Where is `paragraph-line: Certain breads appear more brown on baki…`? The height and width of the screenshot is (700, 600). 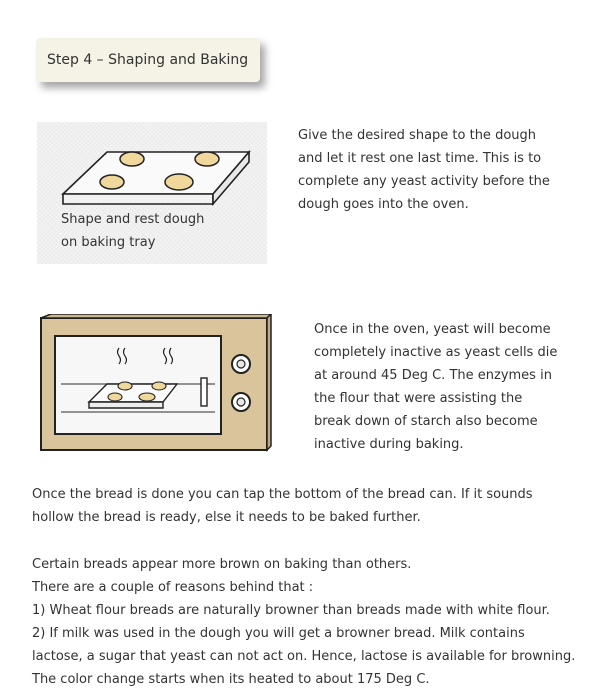 paragraph-line: Certain breads appear more brown on baki… is located at coordinates (222, 564).